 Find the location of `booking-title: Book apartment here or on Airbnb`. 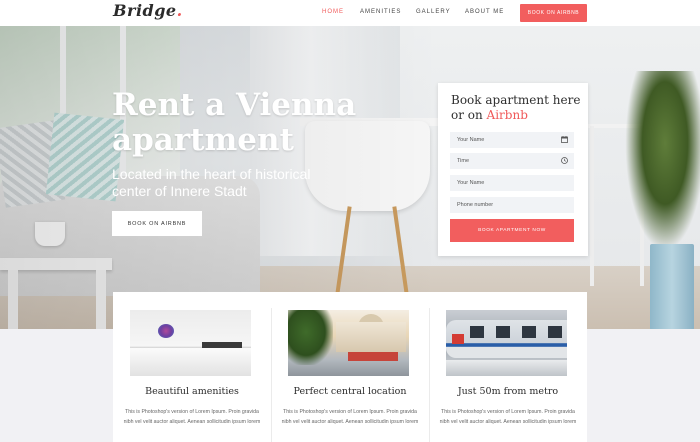

booking-title: Book apartment here or on Airbnb is located at coordinates (516, 107).